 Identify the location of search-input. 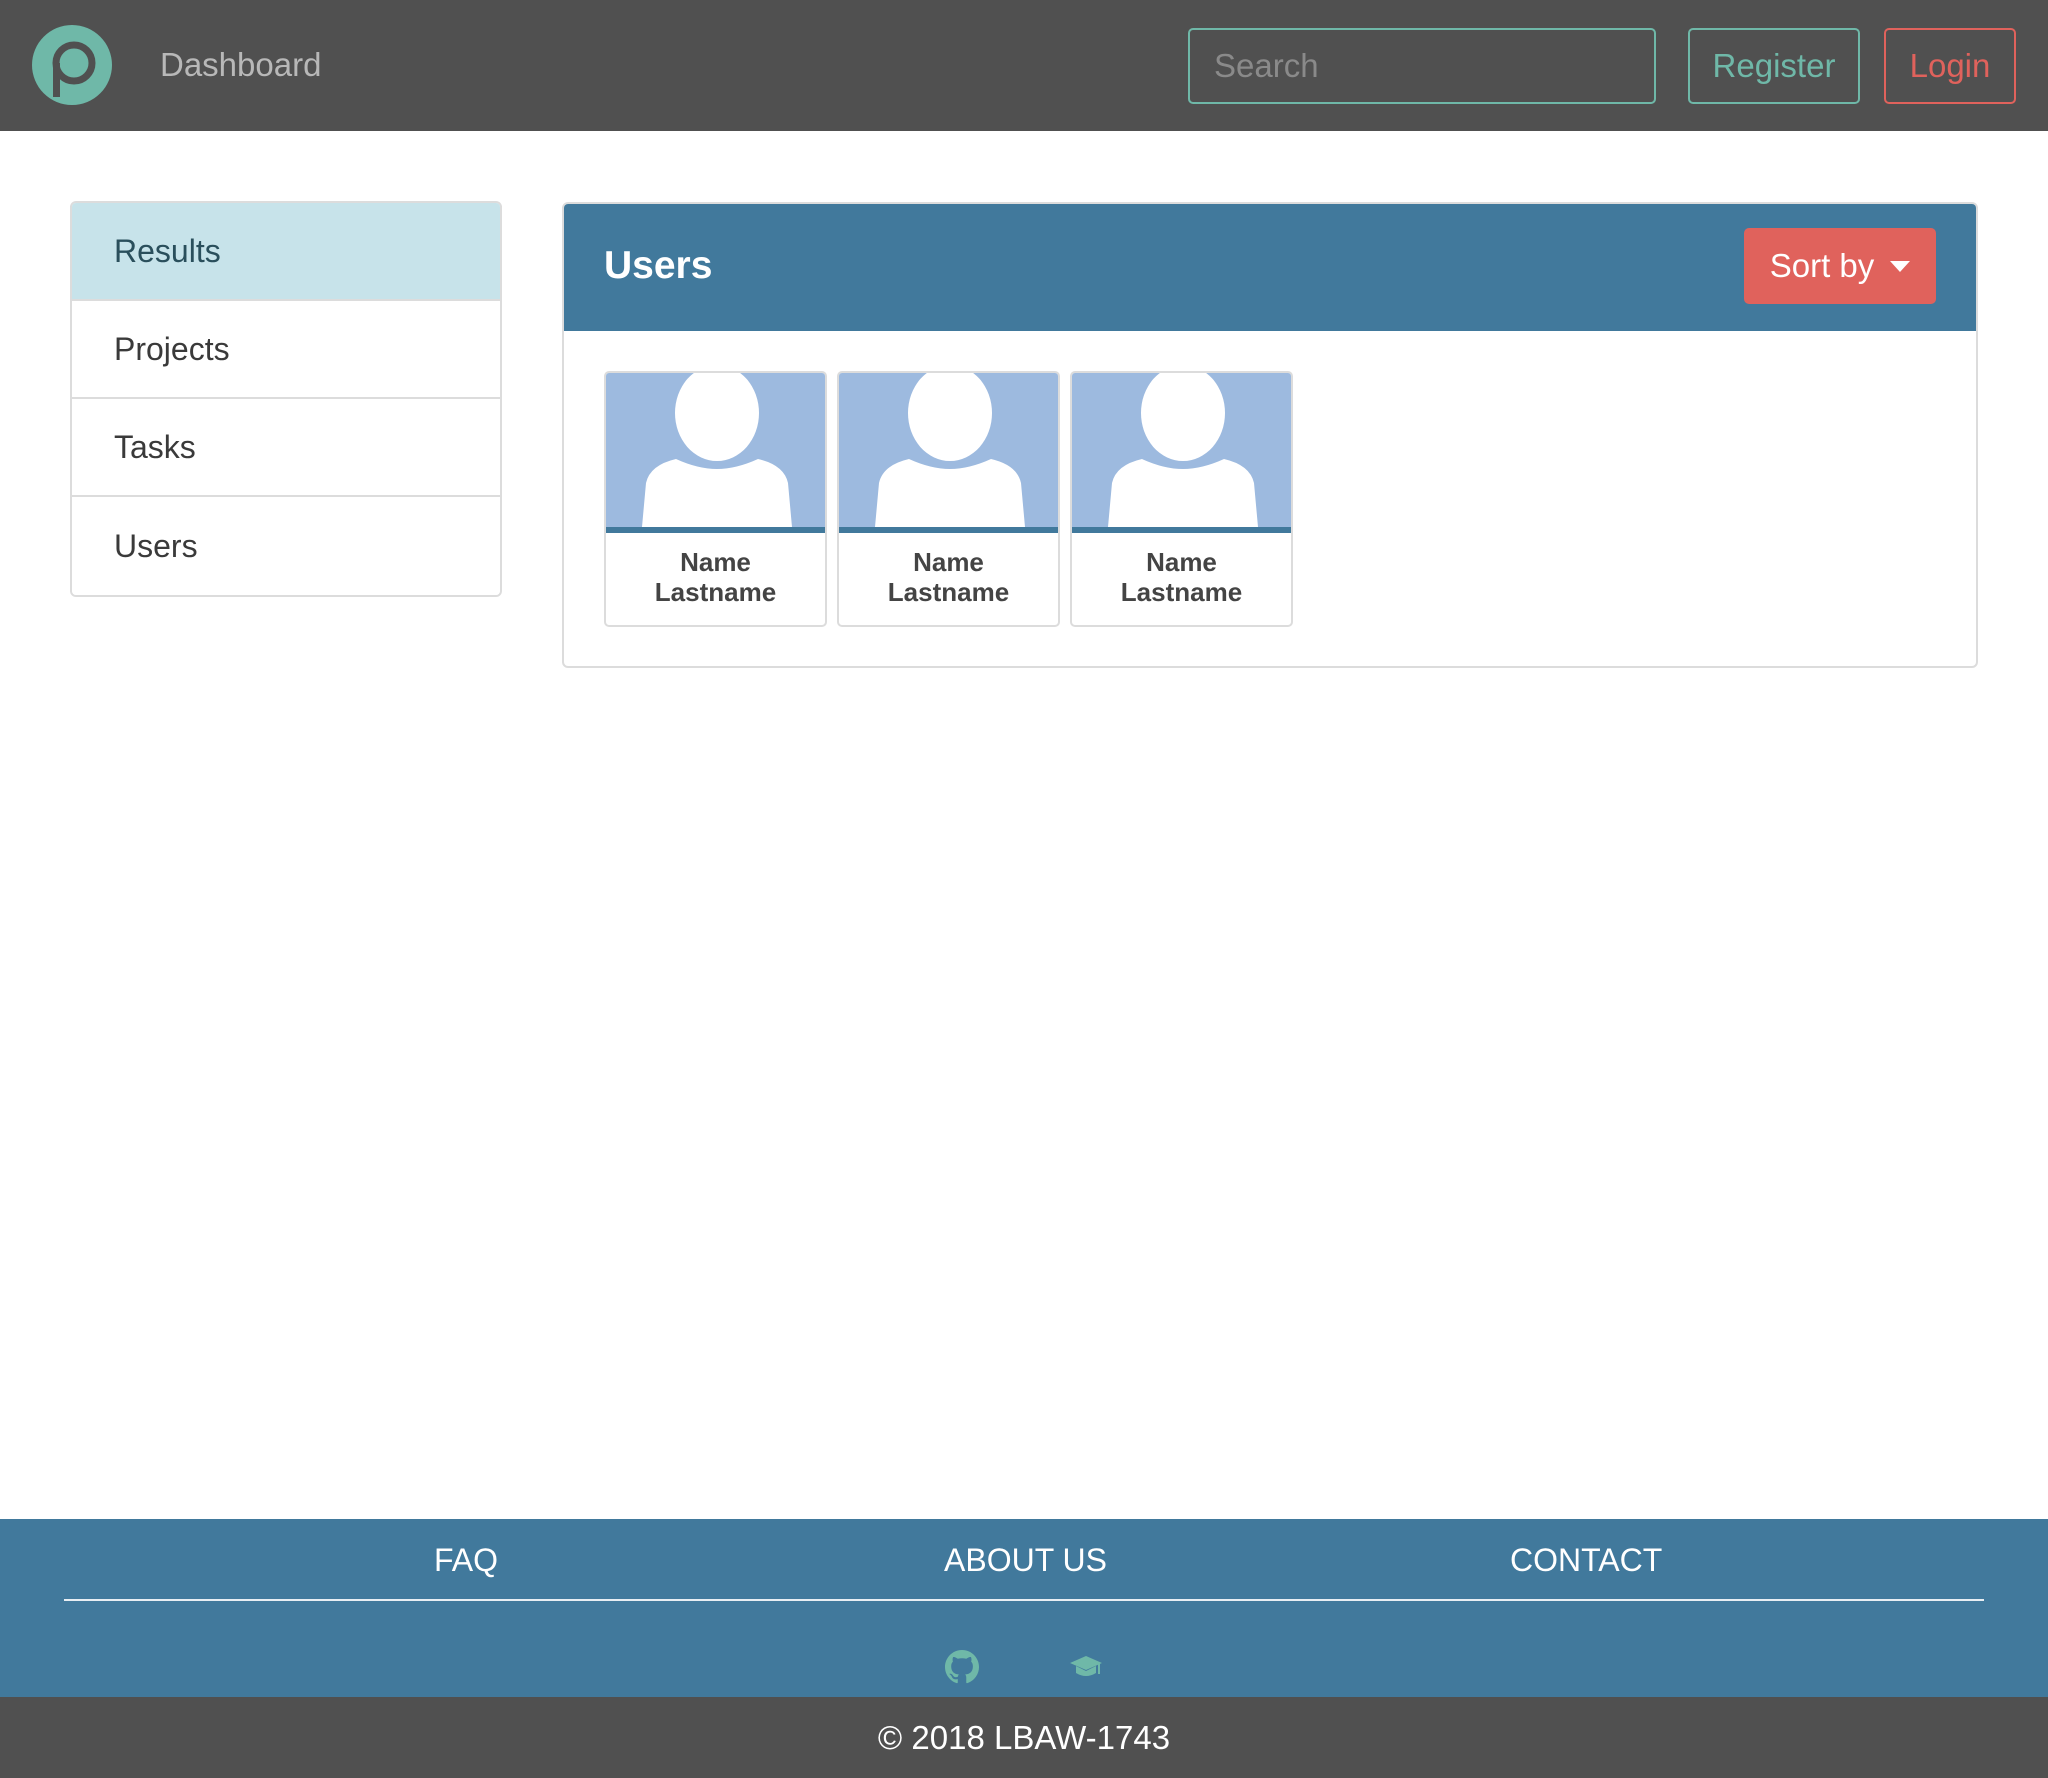
(1422, 66).